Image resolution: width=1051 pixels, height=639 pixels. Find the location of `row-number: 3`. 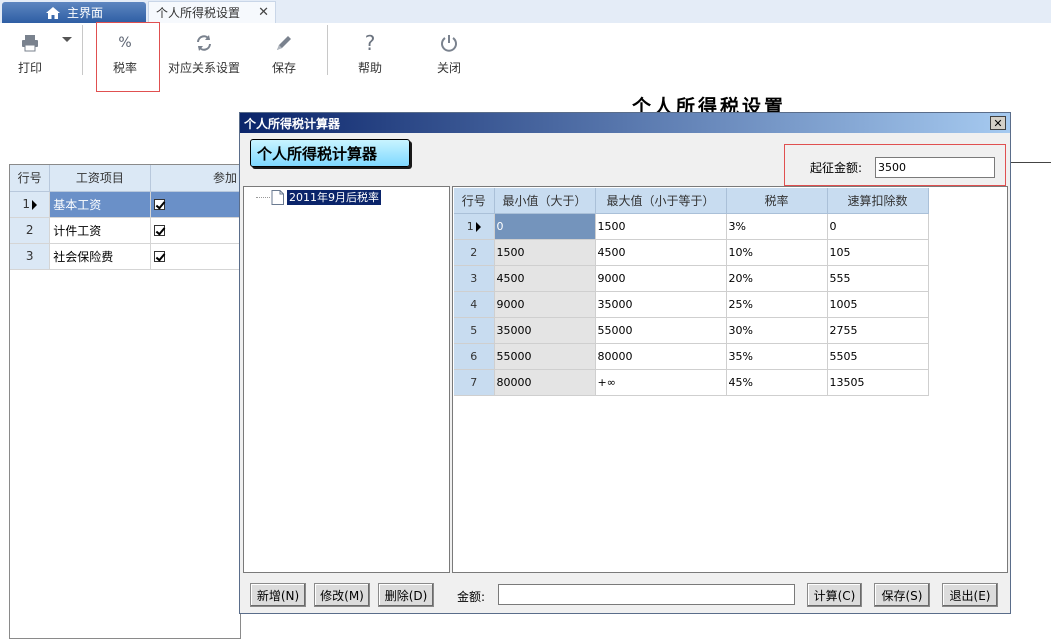

row-number: 3 is located at coordinates (30, 256).